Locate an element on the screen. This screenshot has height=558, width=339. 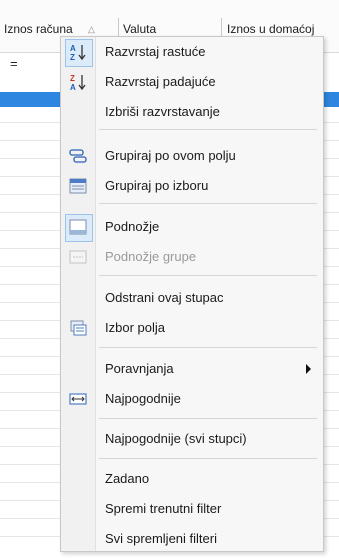
sort-ascending-icon: A Z is located at coordinates (78, 52).